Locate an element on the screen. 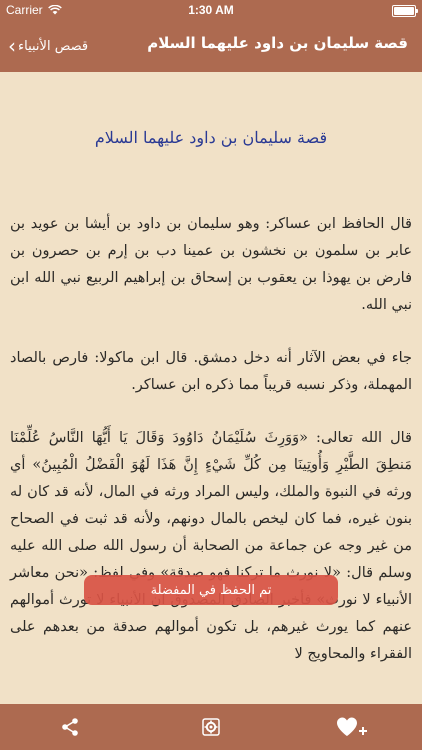  chevron-left-icon: ‹ is located at coordinates (12, 46).